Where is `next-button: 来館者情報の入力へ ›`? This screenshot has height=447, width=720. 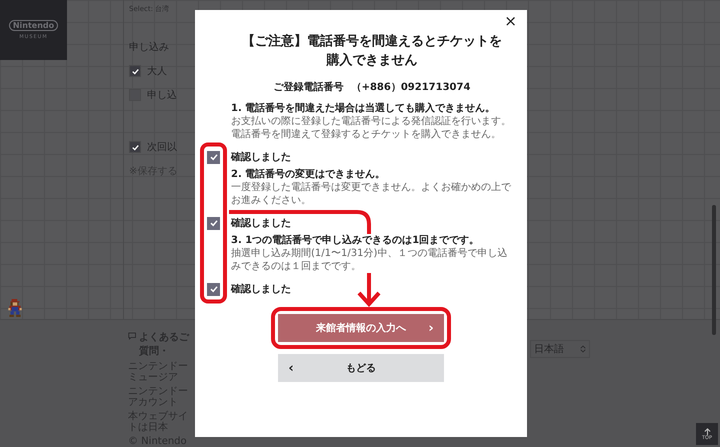 next-button: 来館者情報の入力へ › is located at coordinates (361, 328).